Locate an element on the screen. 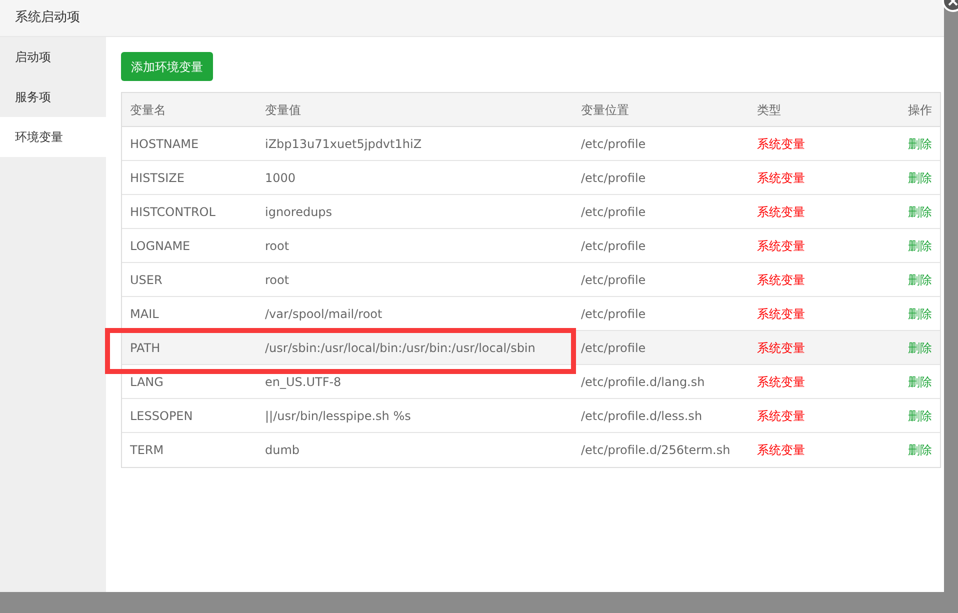 This screenshot has height=613, width=958. column-header: 变量位置 is located at coordinates (605, 109).